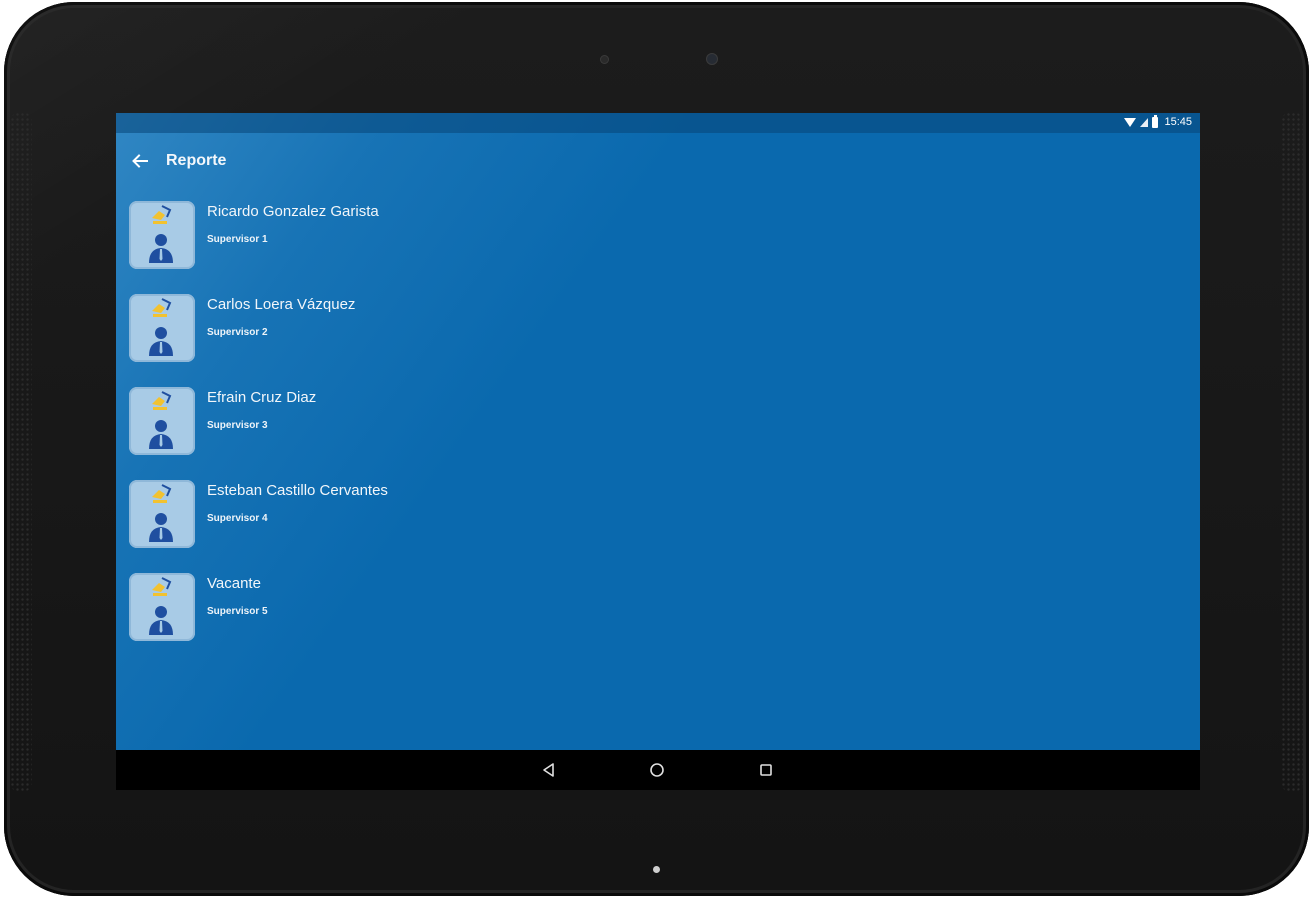  I want to click on nav-home-button, so click(657, 770).